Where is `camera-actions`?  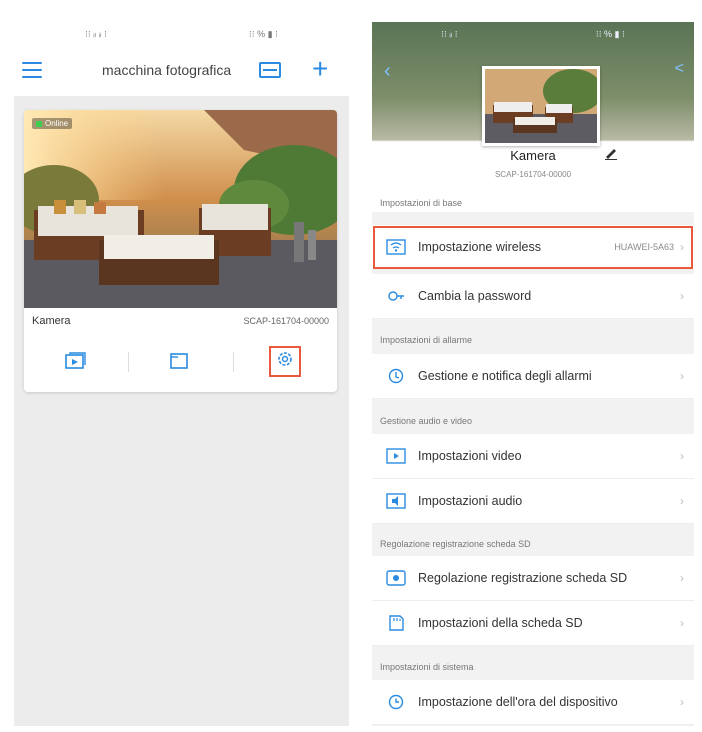
camera-actions is located at coordinates (180, 361).